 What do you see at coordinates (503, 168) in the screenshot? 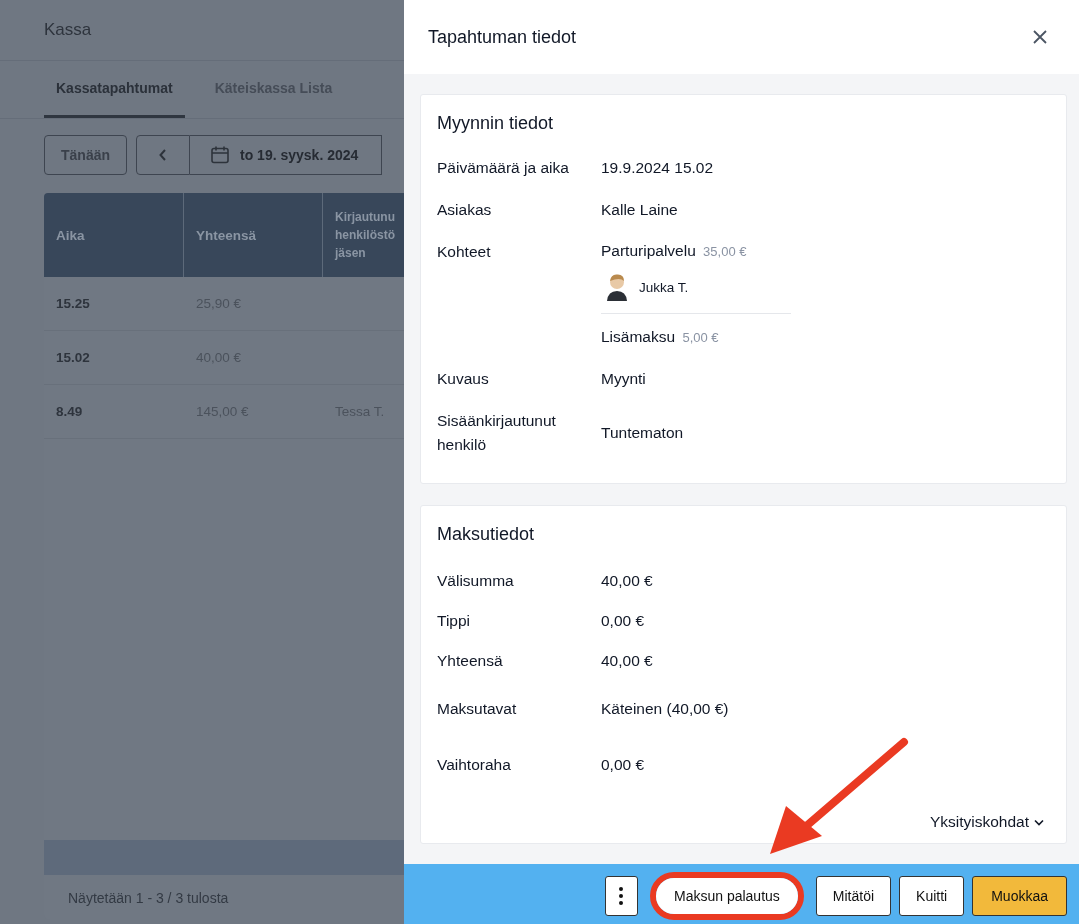
I see `field-label: Päivämäärä ja aika` at bounding box center [503, 168].